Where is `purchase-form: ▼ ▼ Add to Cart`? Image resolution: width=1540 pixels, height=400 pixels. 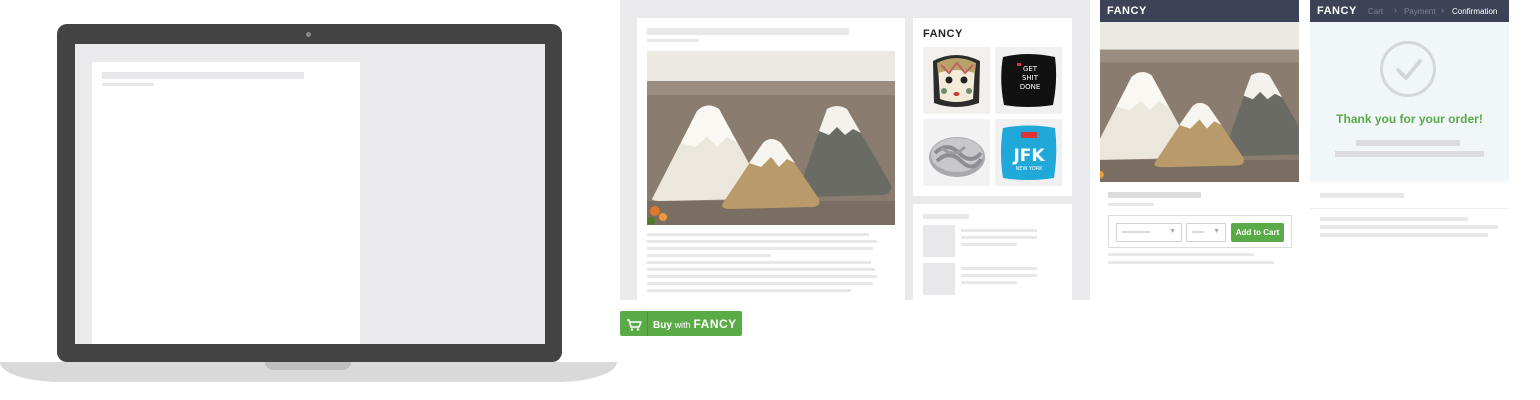
purchase-form: ▼ ▼ Add to Cart is located at coordinates (1200, 231).